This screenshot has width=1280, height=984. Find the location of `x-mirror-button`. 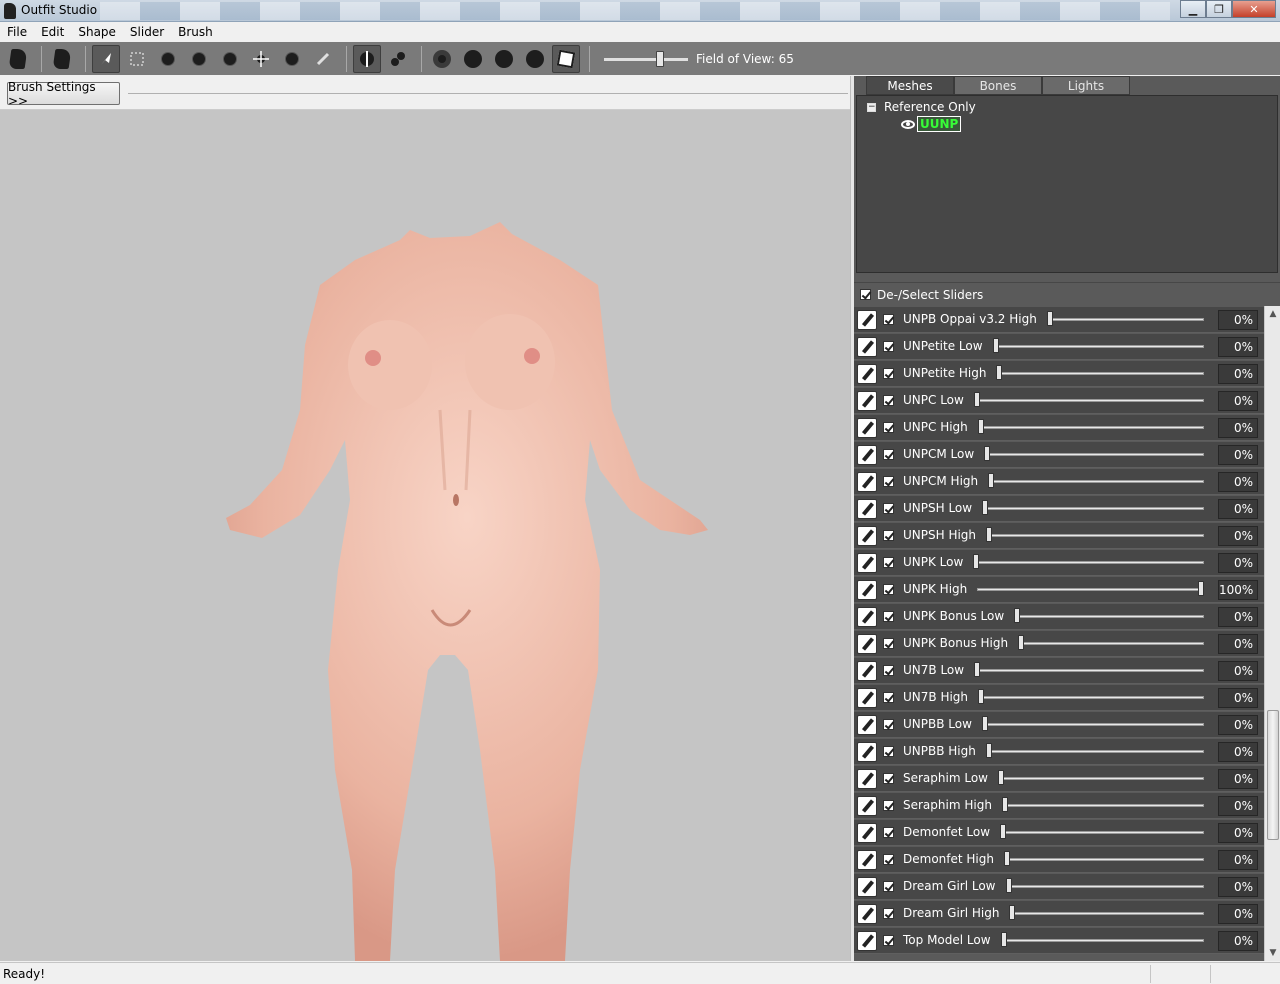

x-mirror-button is located at coordinates (367, 58).